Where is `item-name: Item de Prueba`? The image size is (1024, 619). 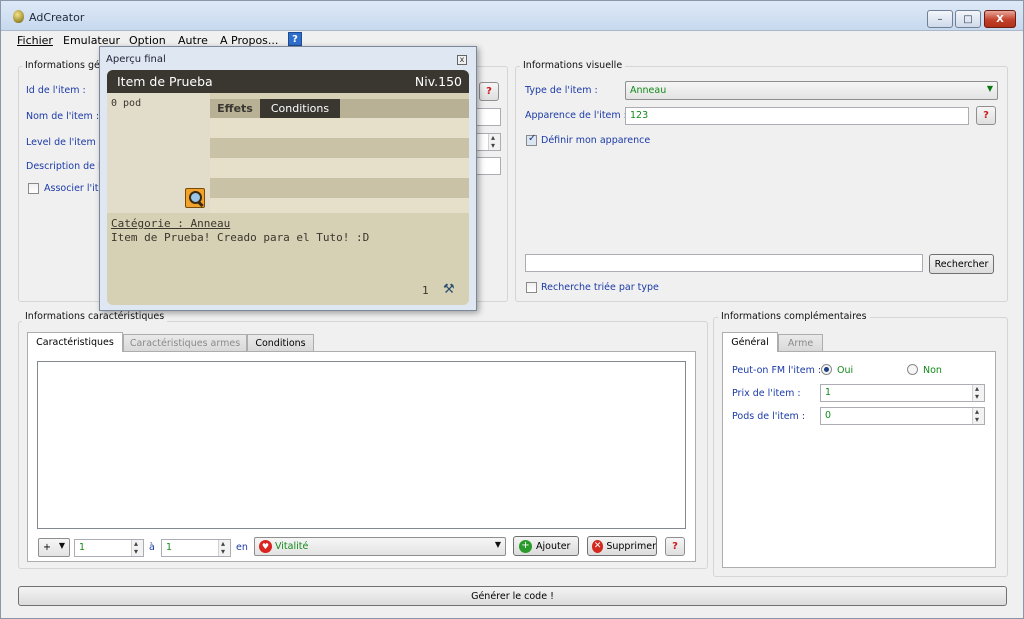 item-name: Item de Prueba is located at coordinates (165, 81).